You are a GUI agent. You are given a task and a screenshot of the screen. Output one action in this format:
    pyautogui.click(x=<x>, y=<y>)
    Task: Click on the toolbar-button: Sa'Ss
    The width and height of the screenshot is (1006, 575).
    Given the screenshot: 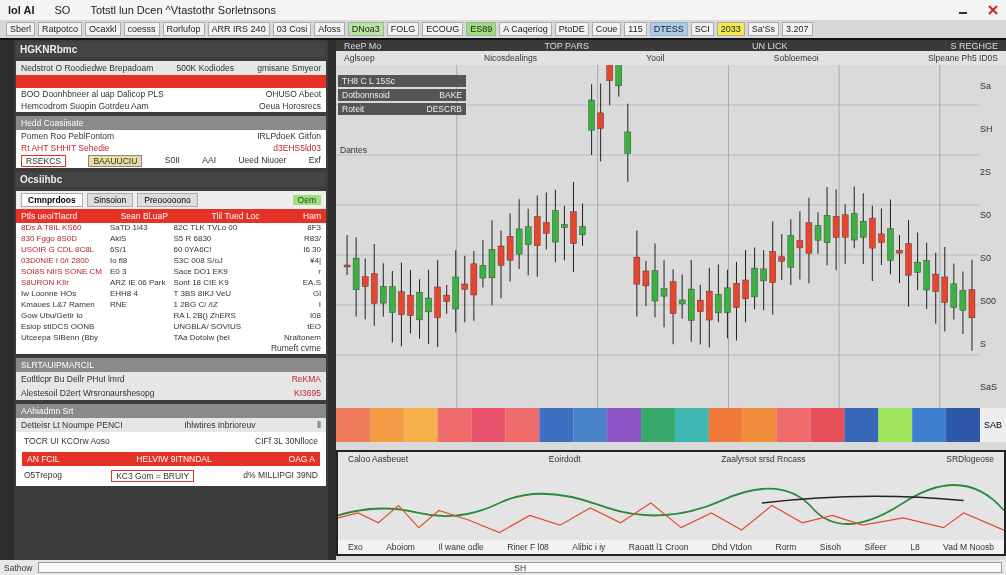 What is the action you would take?
    pyautogui.click(x=763, y=29)
    